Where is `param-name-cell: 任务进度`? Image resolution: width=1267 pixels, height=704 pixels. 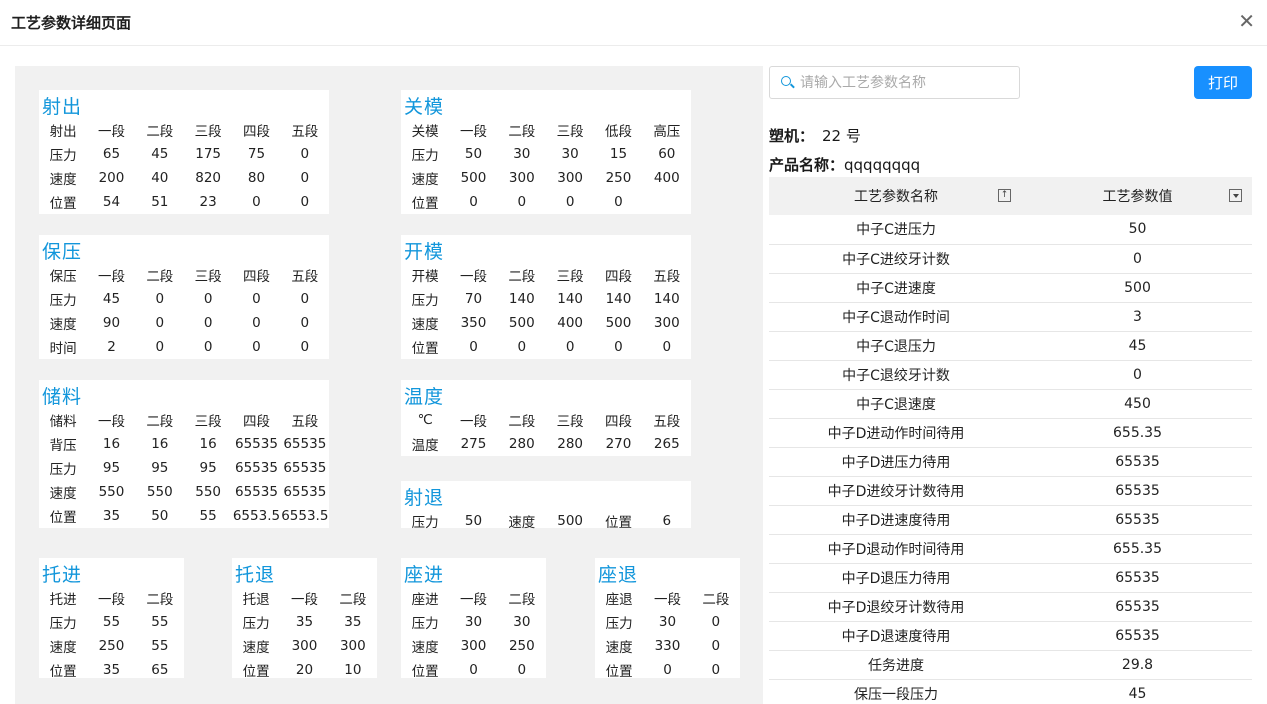 param-name-cell: 任务进度 is located at coordinates (896, 665).